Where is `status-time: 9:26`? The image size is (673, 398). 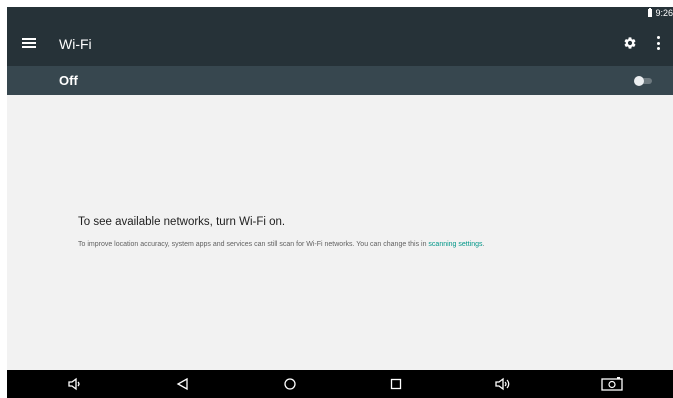 status-time: 9:26 is located at coordinates (664, 13).